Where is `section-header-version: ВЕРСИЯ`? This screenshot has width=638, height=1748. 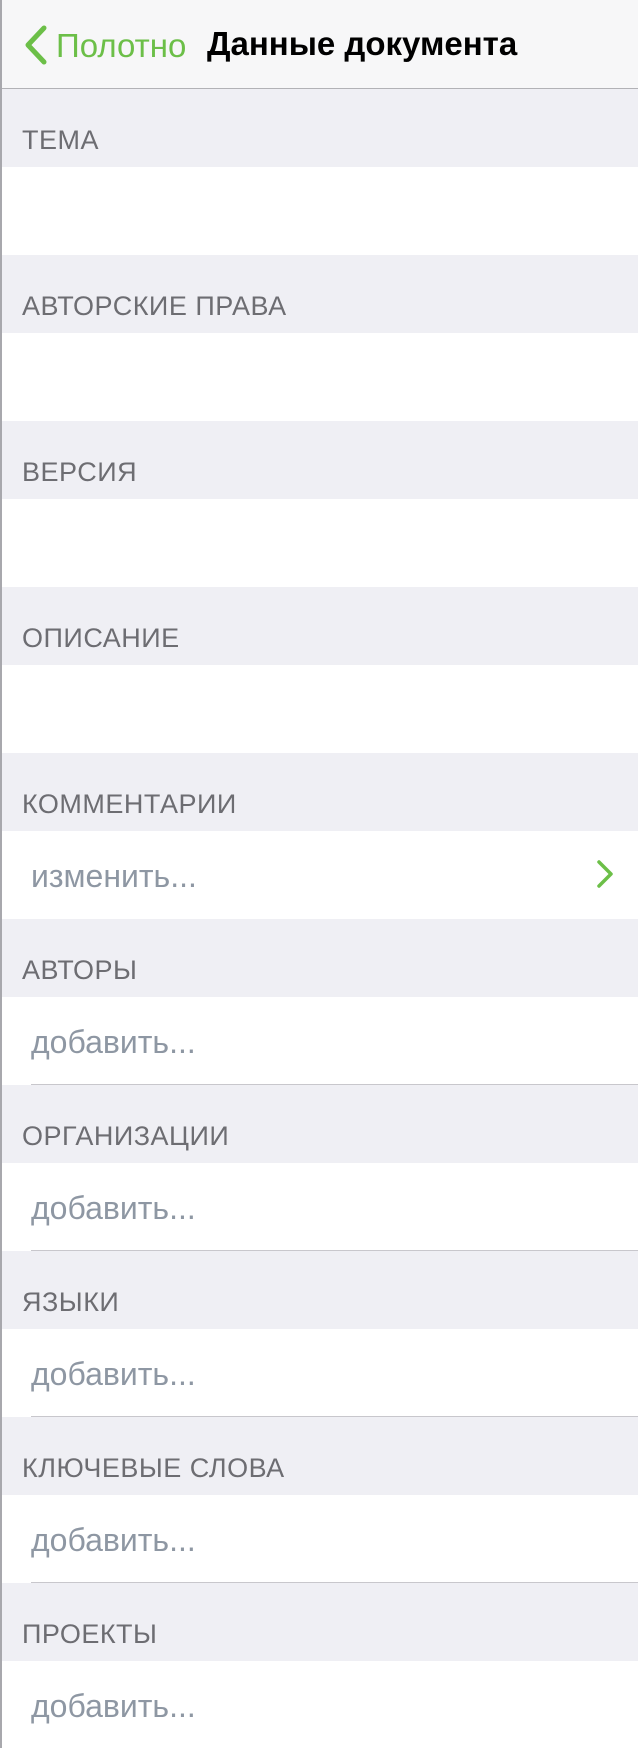
section-header-version: ВЕРСИЯ is located at coordinates (320, 460).